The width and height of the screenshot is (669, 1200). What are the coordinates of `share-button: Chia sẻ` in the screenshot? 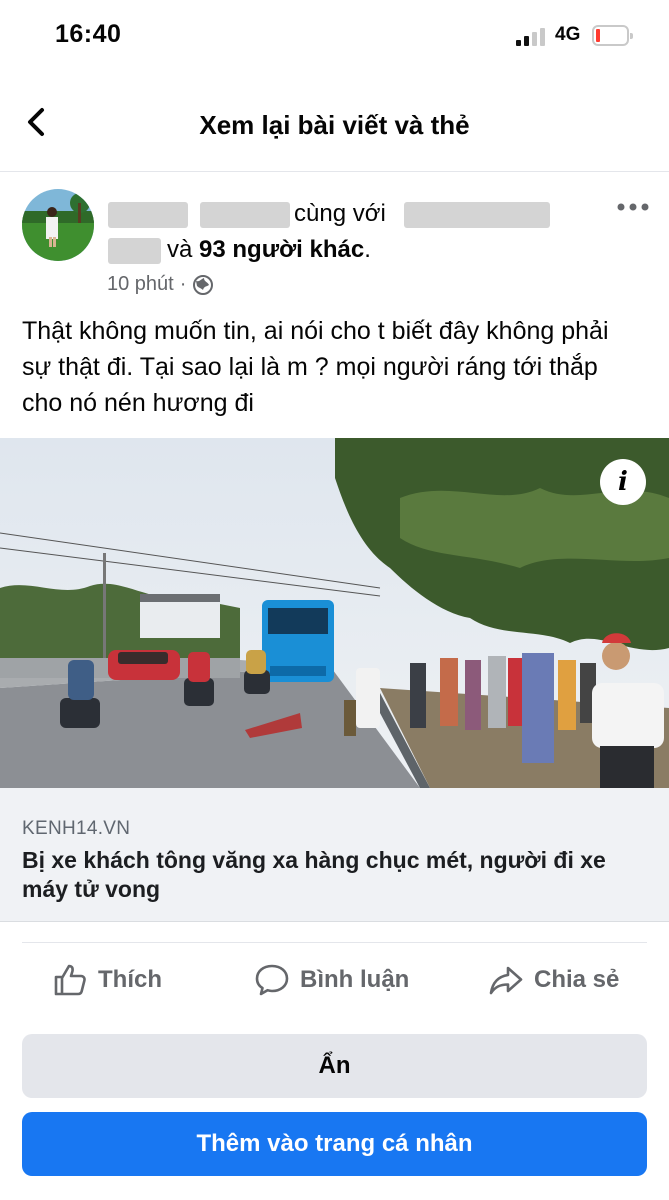 It's located at (553, 980).